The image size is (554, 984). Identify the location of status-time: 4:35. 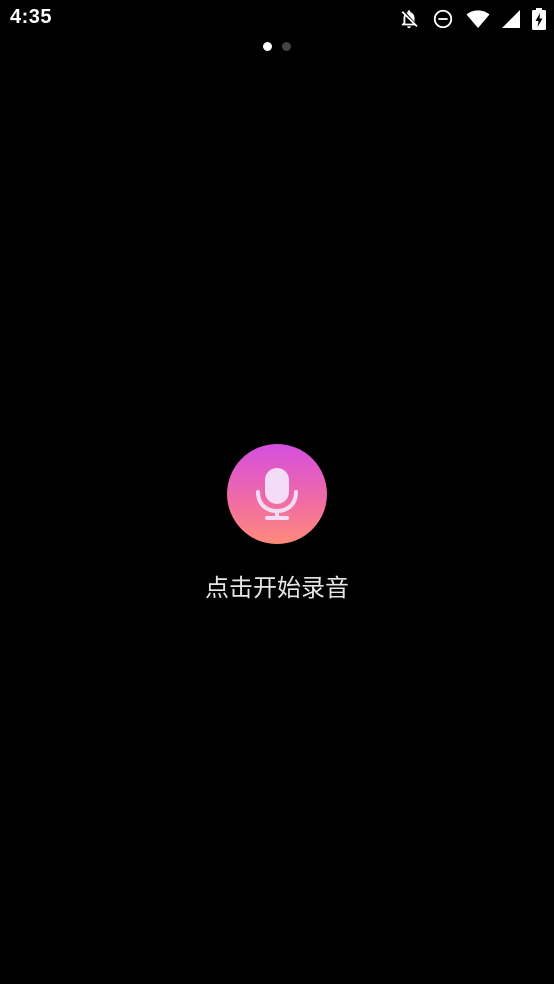
(31, 17).